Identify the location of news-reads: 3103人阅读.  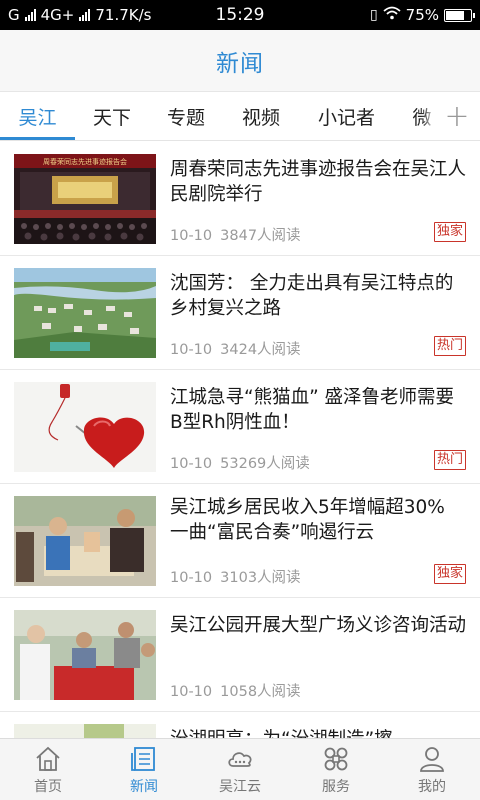
(260, 578).